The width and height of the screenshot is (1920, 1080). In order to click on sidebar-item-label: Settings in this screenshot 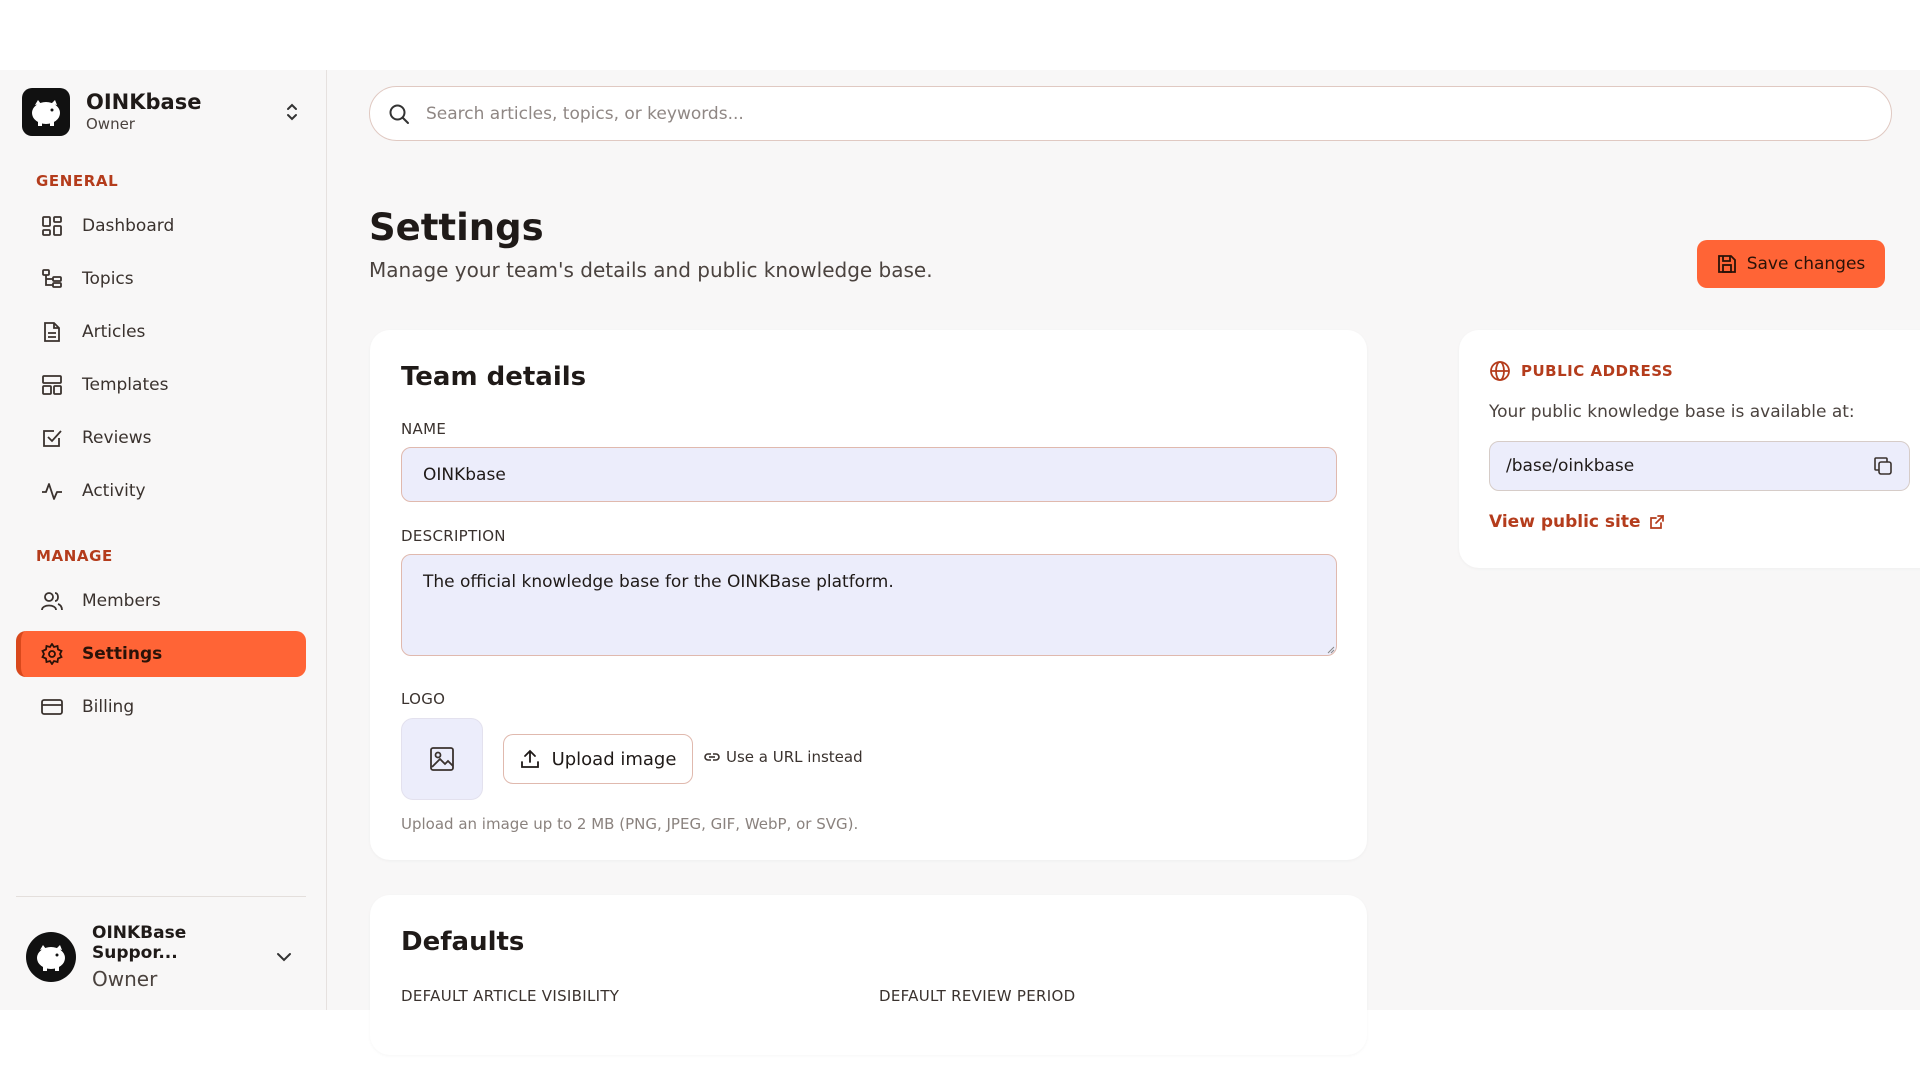, I will do `click(122, 654)`.